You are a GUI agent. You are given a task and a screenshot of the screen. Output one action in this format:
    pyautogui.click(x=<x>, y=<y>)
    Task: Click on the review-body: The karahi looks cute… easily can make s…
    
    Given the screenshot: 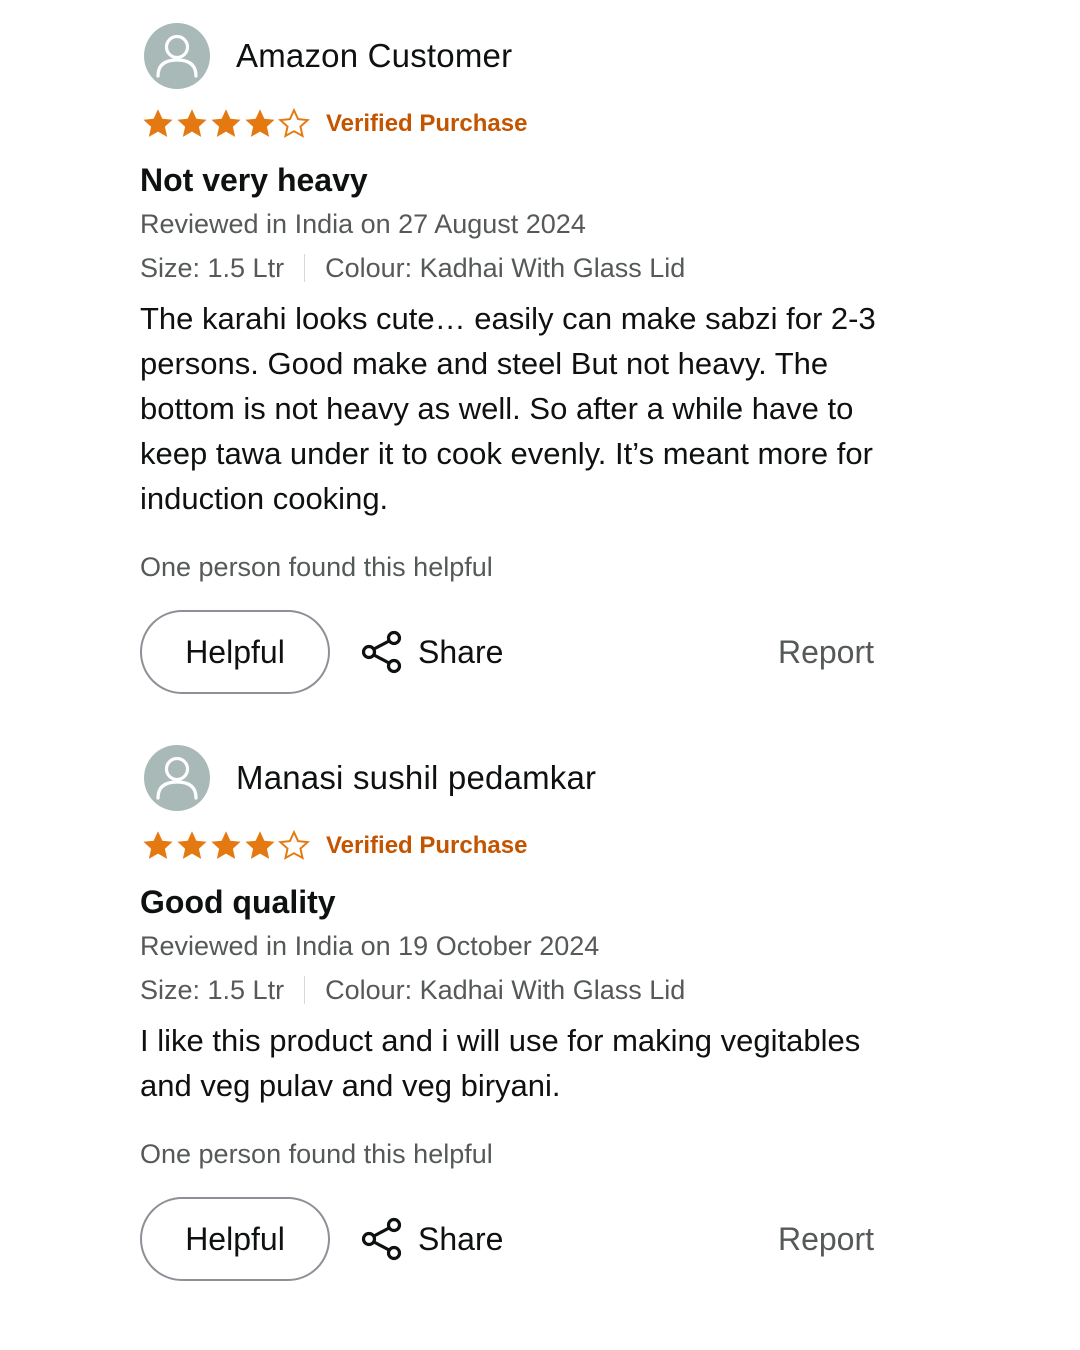 What is the action you would take?
    pyautogui.click(x=508, y=408)
    